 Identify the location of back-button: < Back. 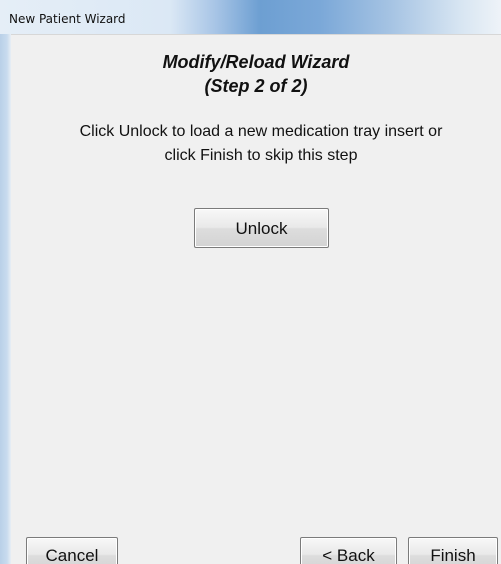
(348, 550).